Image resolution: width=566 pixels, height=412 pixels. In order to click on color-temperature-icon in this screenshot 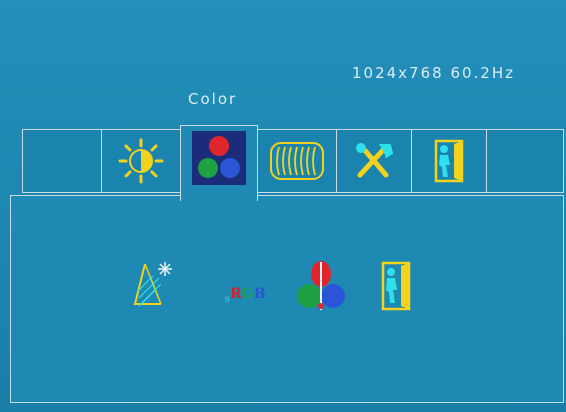, I will do `click(152, 284)`.